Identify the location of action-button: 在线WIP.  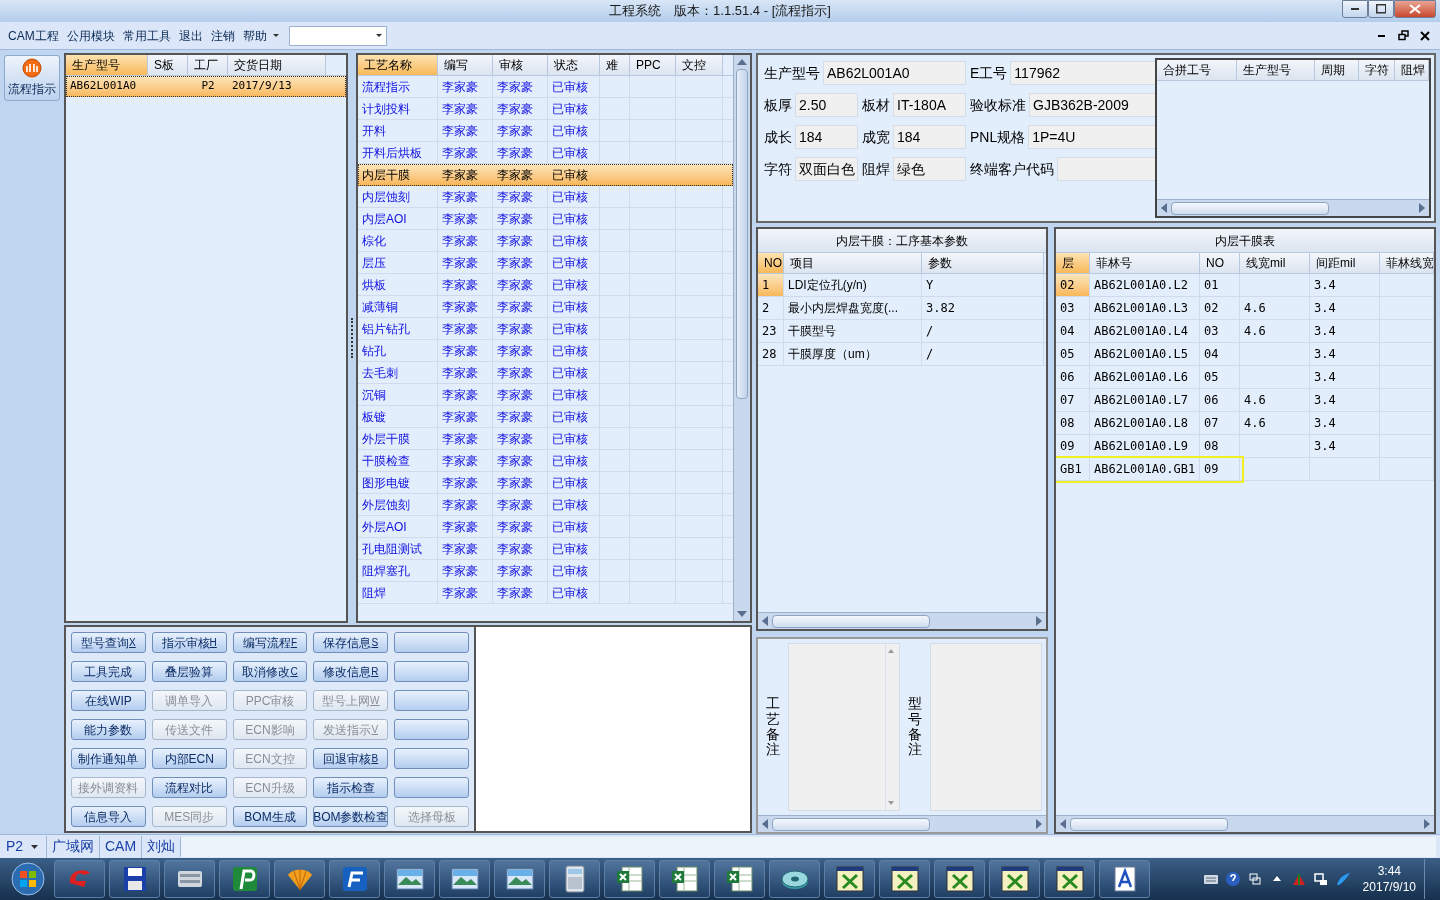
(108, 700).